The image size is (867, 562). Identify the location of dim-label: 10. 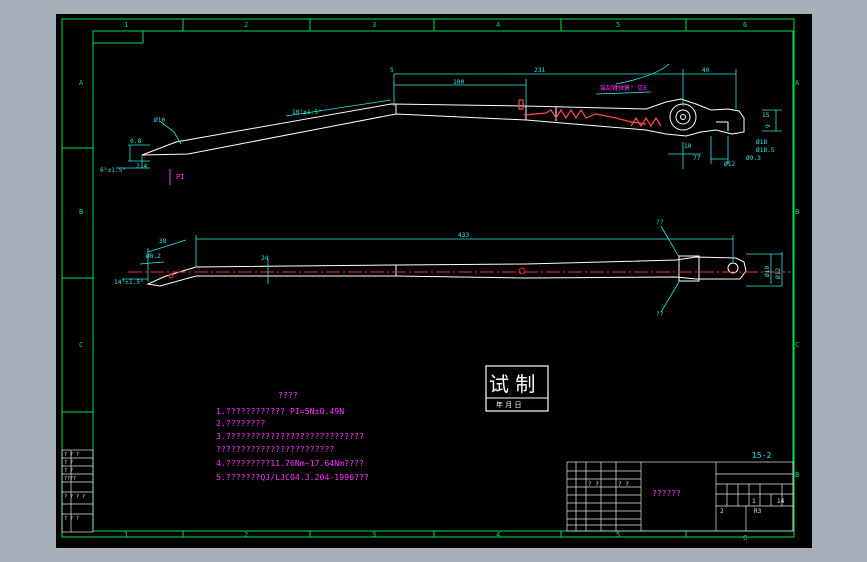
(688, 146).